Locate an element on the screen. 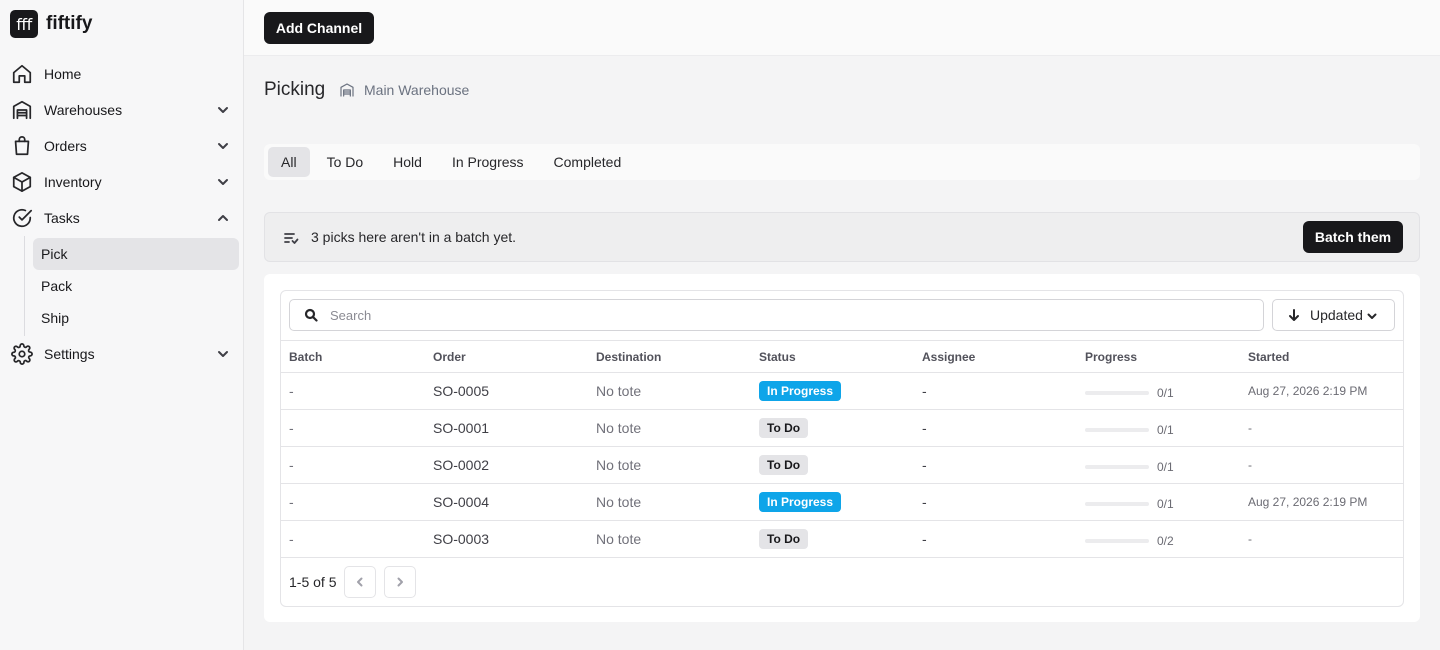  tab-completed: Completed is located at coordinates (588, 162).